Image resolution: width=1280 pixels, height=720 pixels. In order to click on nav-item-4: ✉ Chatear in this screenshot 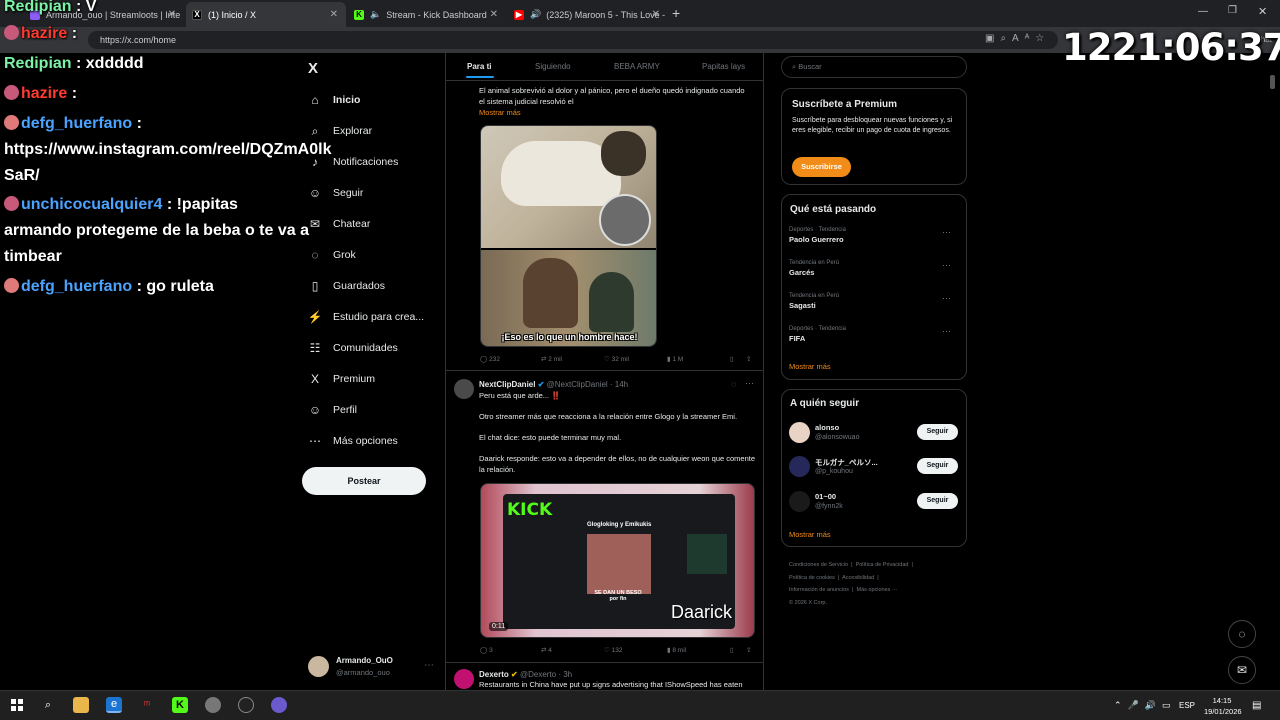, I will do `click(339, 224)`.